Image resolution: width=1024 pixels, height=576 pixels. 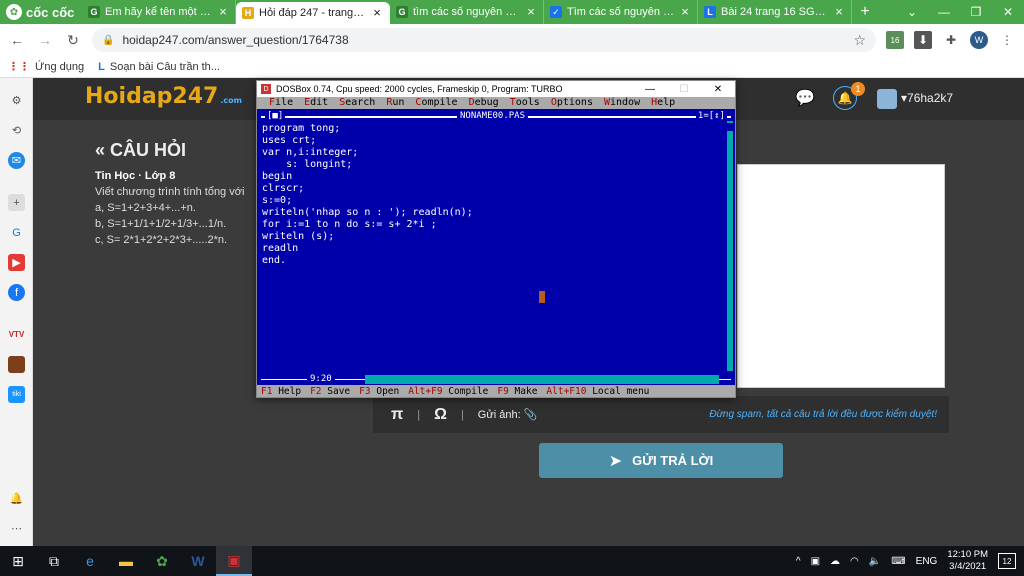 I want to click on ide-menu-item: Options, so click(x=572, y=103).